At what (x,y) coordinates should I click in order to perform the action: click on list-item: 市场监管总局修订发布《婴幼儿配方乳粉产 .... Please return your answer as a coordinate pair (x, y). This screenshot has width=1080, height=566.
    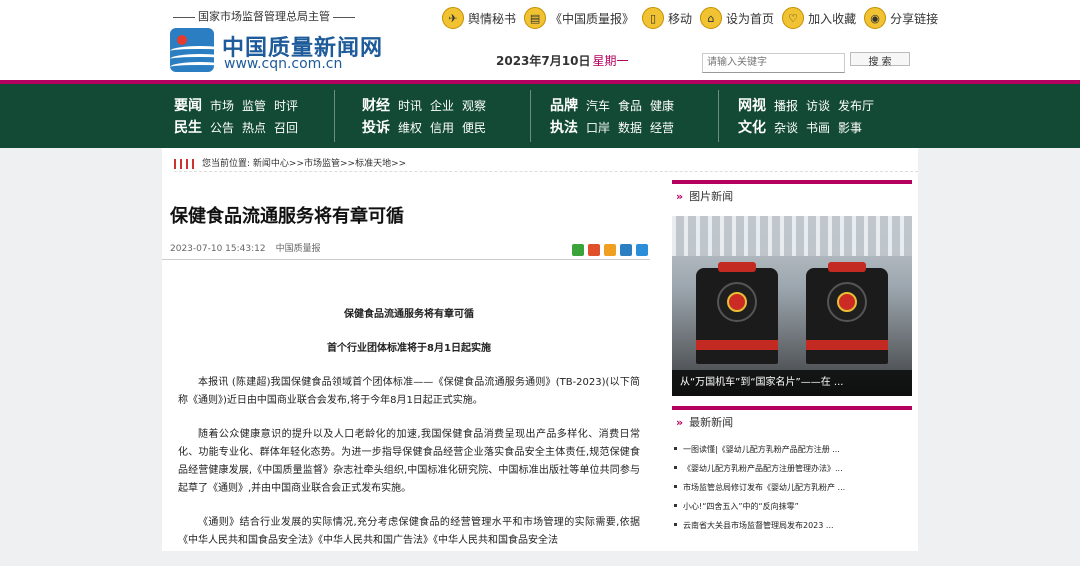
    Looking at the image, I should click on (792, 487).